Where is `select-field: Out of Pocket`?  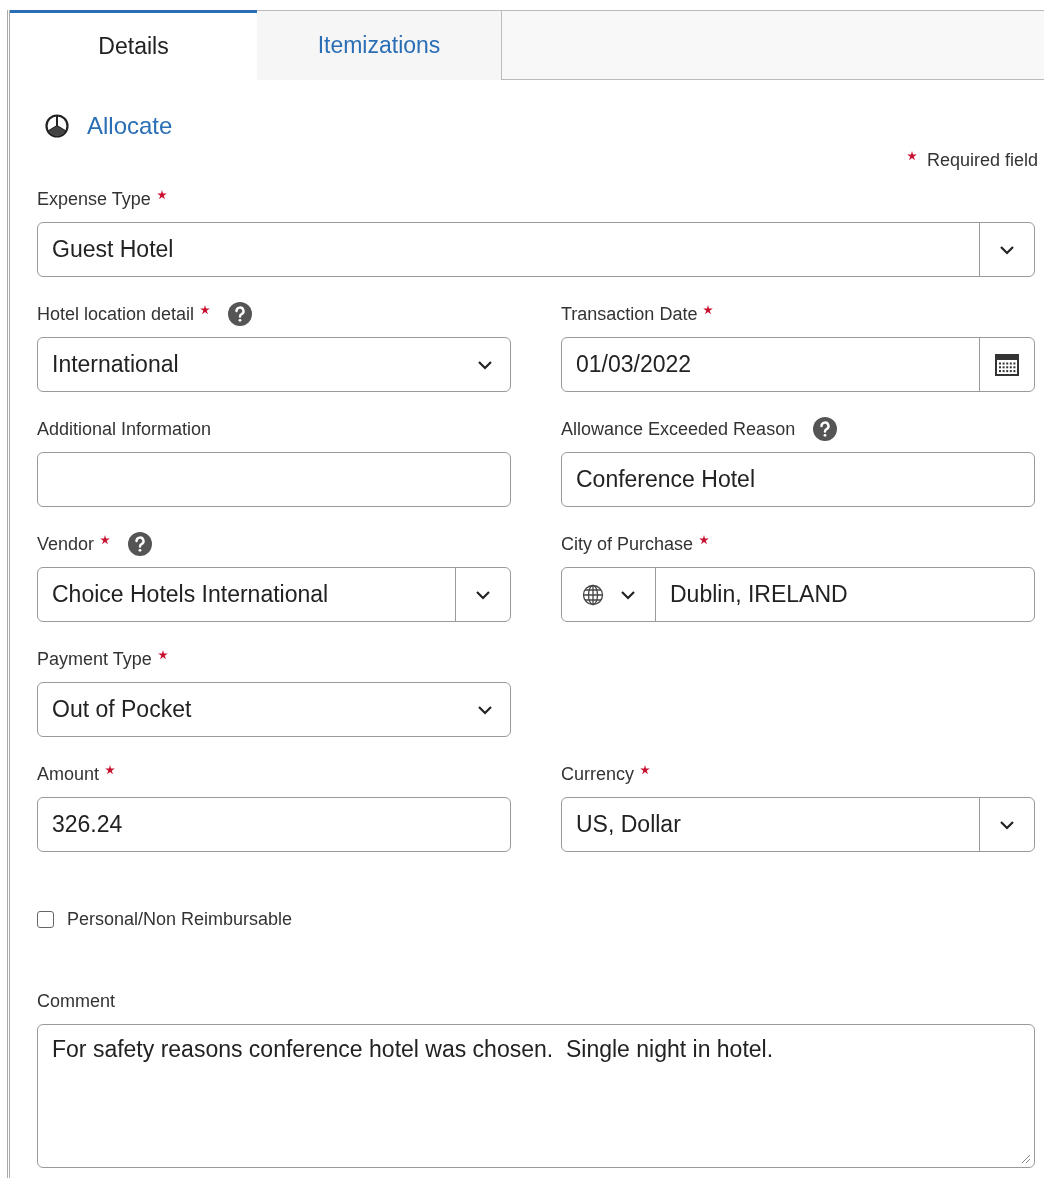 select-field: Out of Pocket is located at coordinates (274, 709).